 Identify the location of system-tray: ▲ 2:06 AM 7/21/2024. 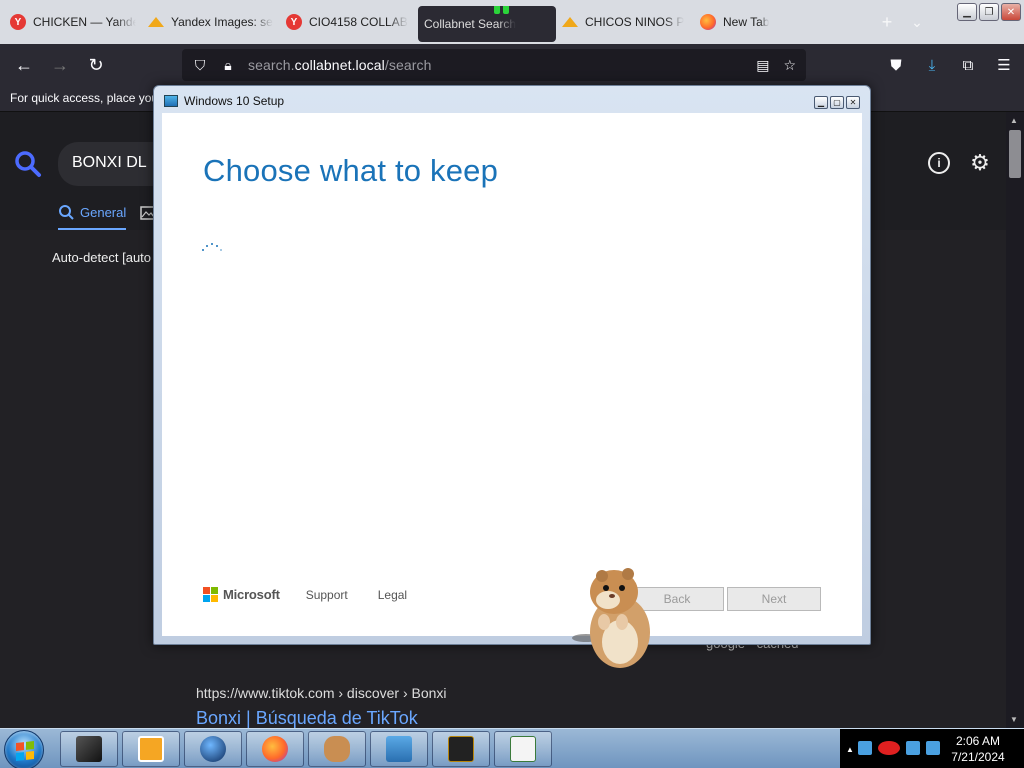
(932, 748).